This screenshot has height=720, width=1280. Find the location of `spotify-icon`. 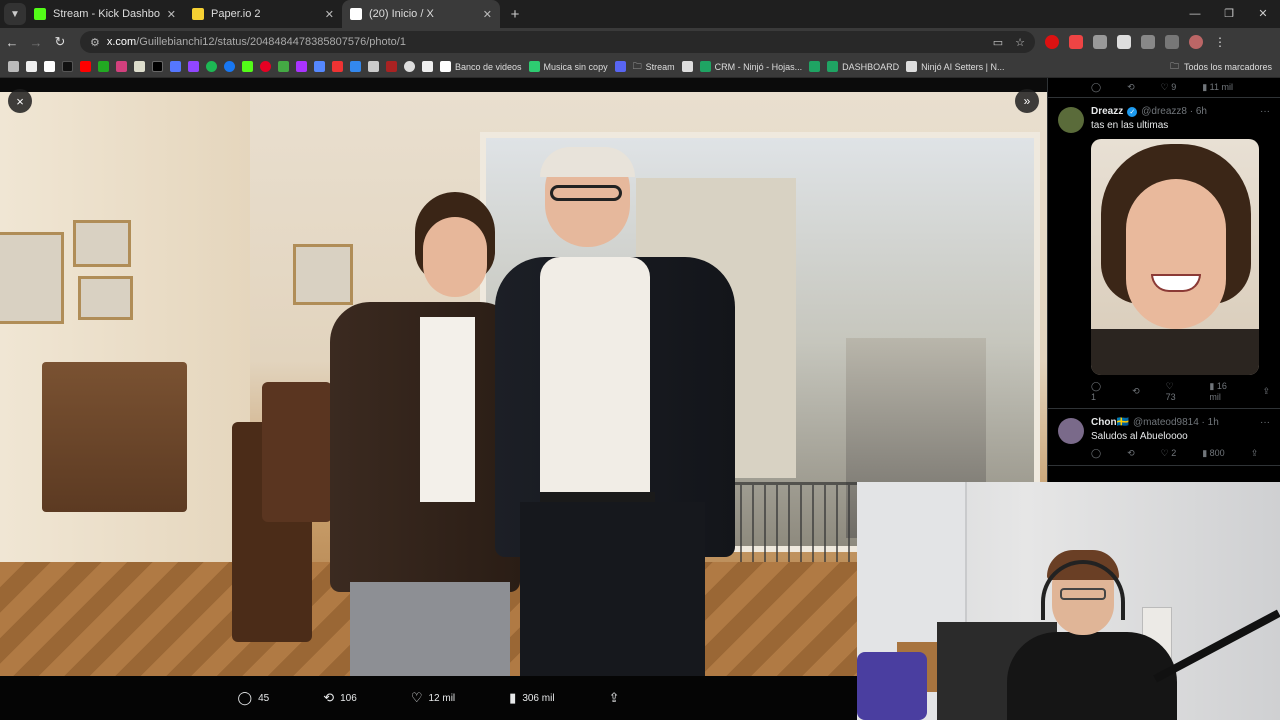

spotify-icon is located at coordinates (211, 66).